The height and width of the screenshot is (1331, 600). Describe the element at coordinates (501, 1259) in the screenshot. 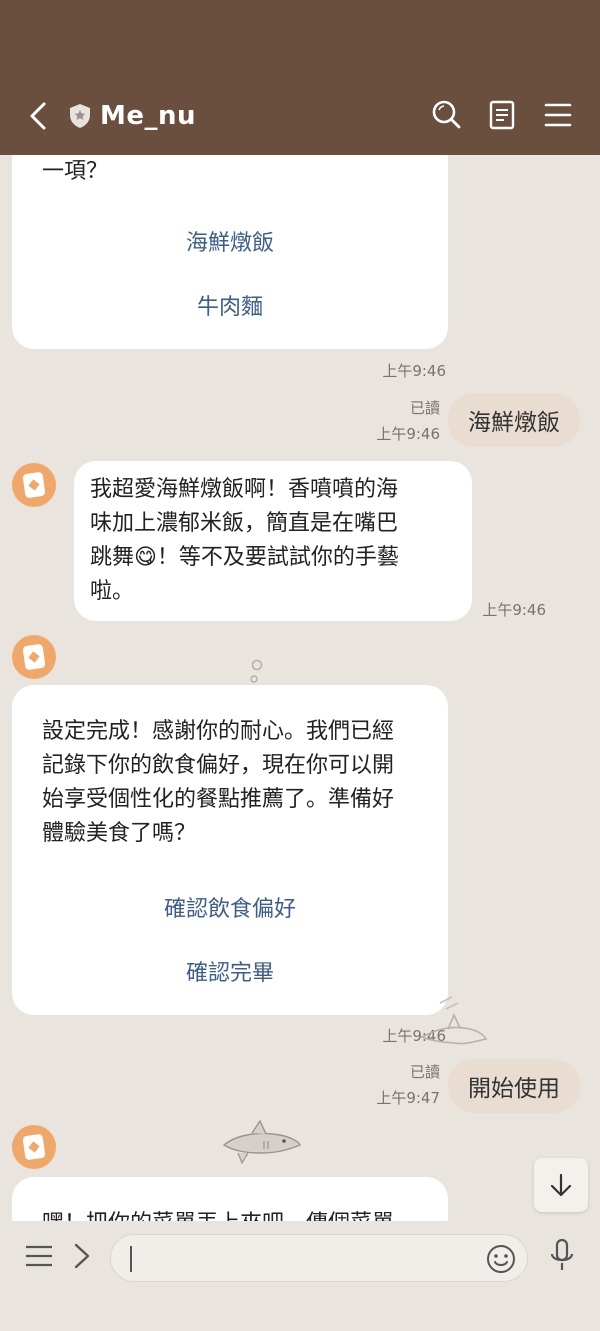

I see `emoji-icon` at that location.